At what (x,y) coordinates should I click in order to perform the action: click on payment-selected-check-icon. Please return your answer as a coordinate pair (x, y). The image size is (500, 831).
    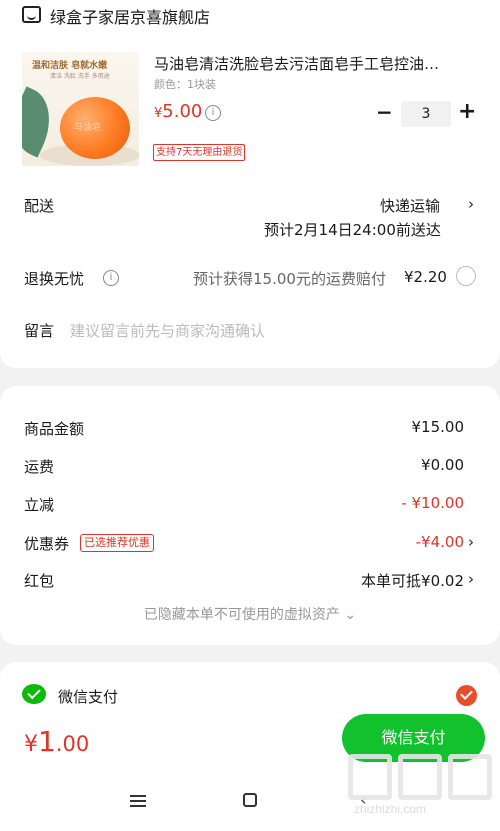
    Looking at the image, I should click on (466, 695).